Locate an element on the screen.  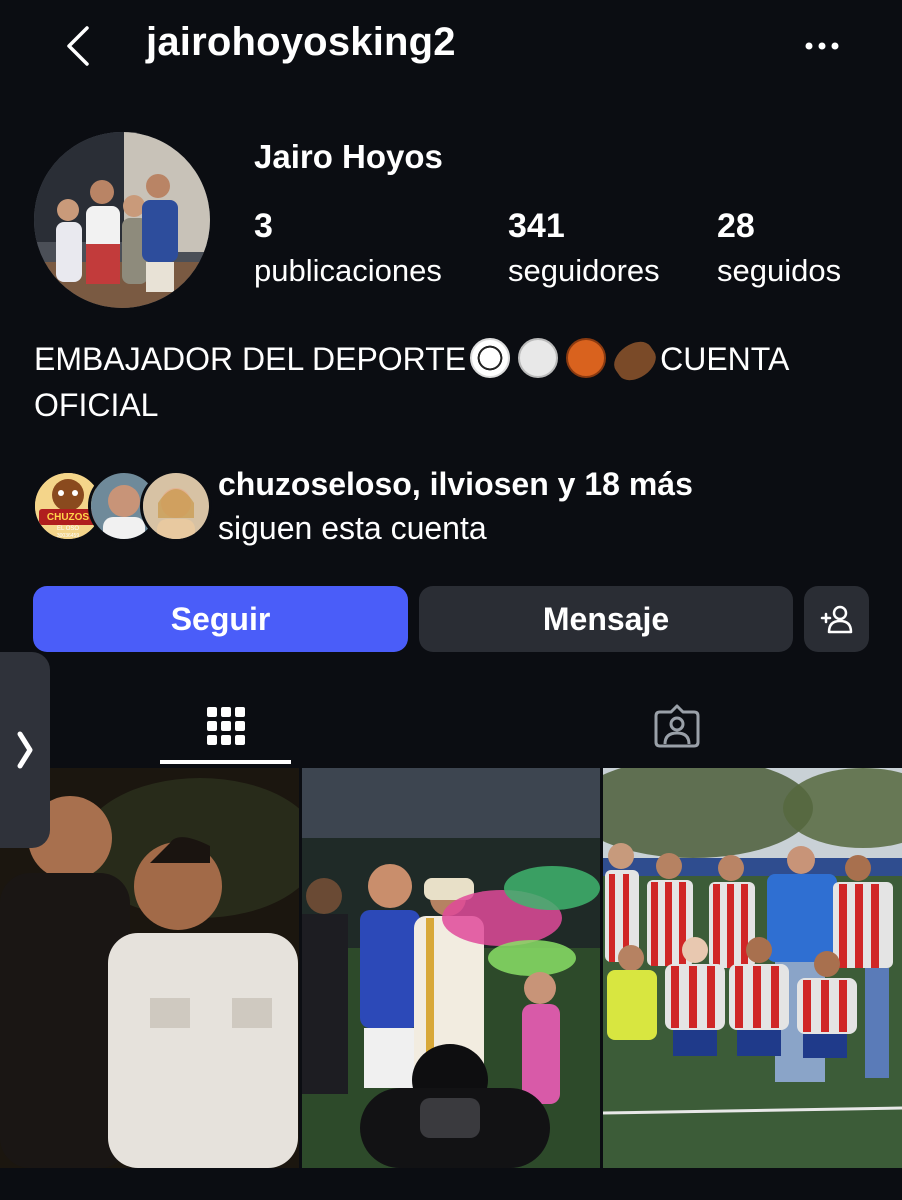
profile-username: jairohoyosking2 is located at coordinates (301, 42).